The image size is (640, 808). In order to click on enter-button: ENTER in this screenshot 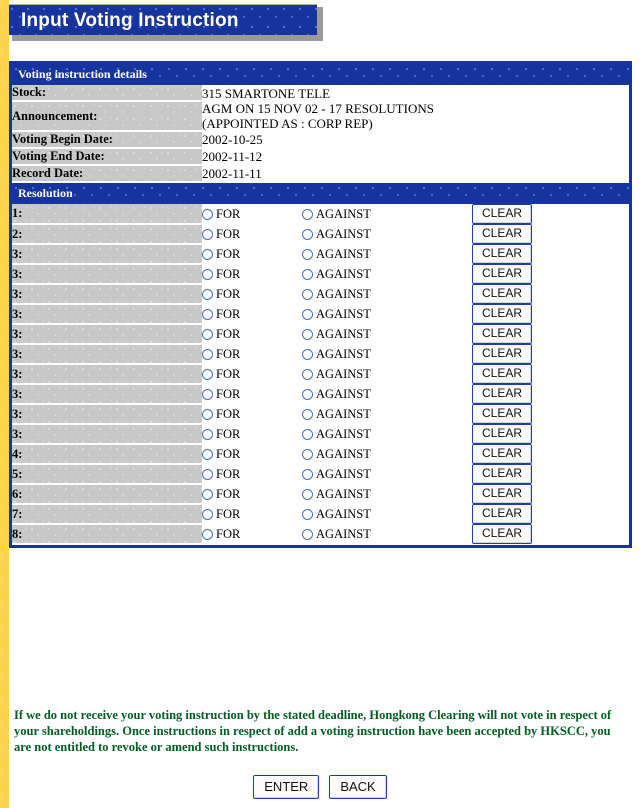, I will do `click(286, 787)`.